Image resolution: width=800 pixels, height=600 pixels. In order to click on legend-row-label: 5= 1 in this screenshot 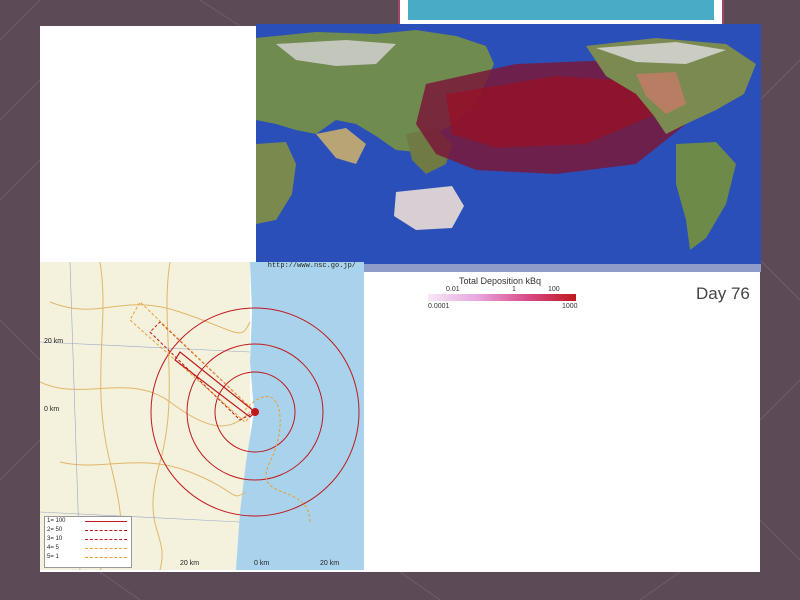, I will do `click(53, 557)`.